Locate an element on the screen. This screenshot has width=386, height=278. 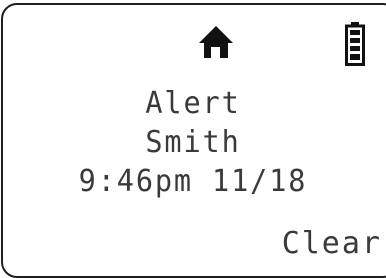
clear-softkey: Clear is located at coordinates (332, 244).